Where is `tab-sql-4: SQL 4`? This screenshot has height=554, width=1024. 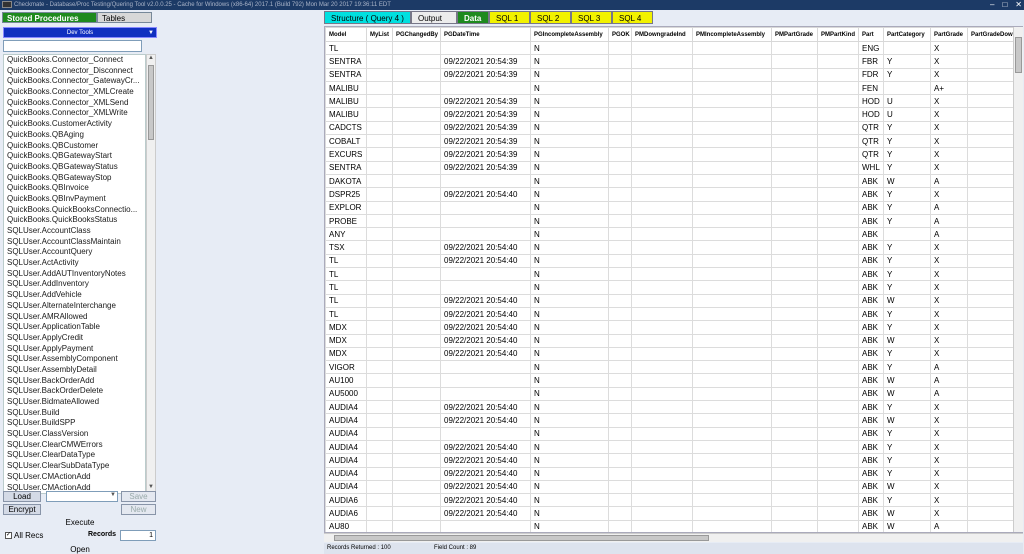 tab-sql-4: SQL 4 is located at coordinates (632, 17).